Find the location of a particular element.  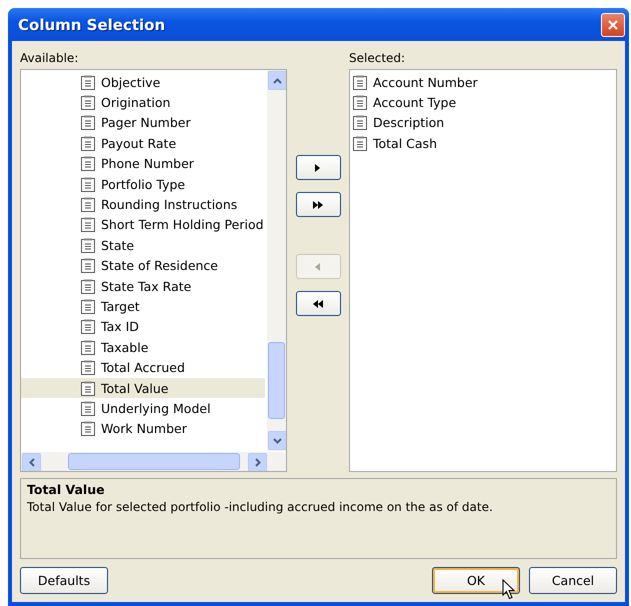

scroll-up-button is located at coordinates (277, 80).